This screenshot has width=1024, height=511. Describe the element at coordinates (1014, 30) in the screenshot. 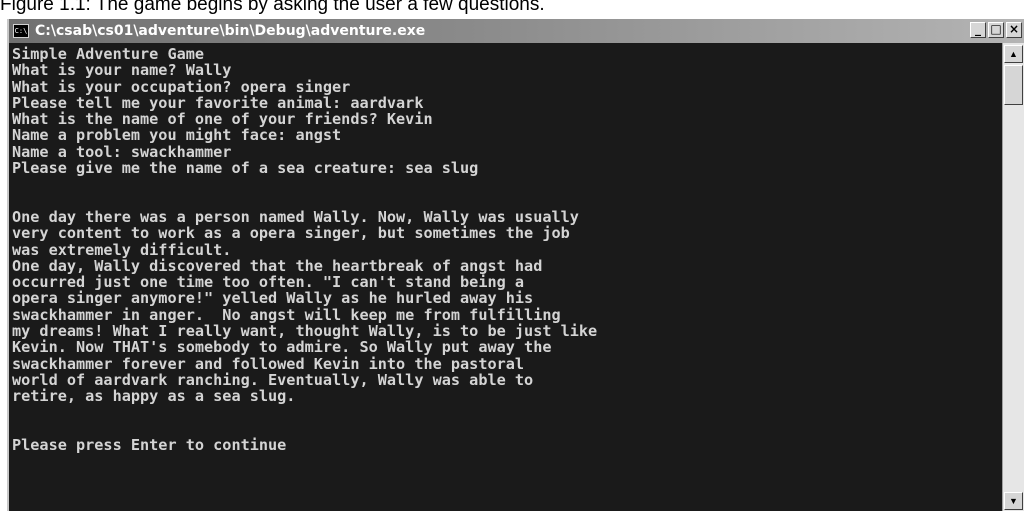

I see `close-button: ×` at that location.